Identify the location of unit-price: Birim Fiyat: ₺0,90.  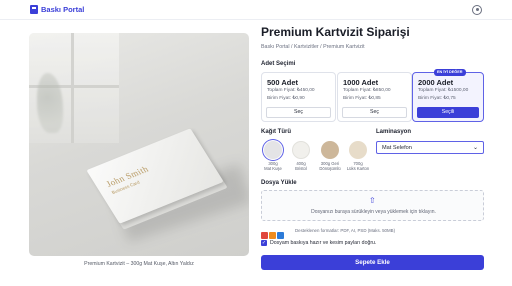
(286, 98).